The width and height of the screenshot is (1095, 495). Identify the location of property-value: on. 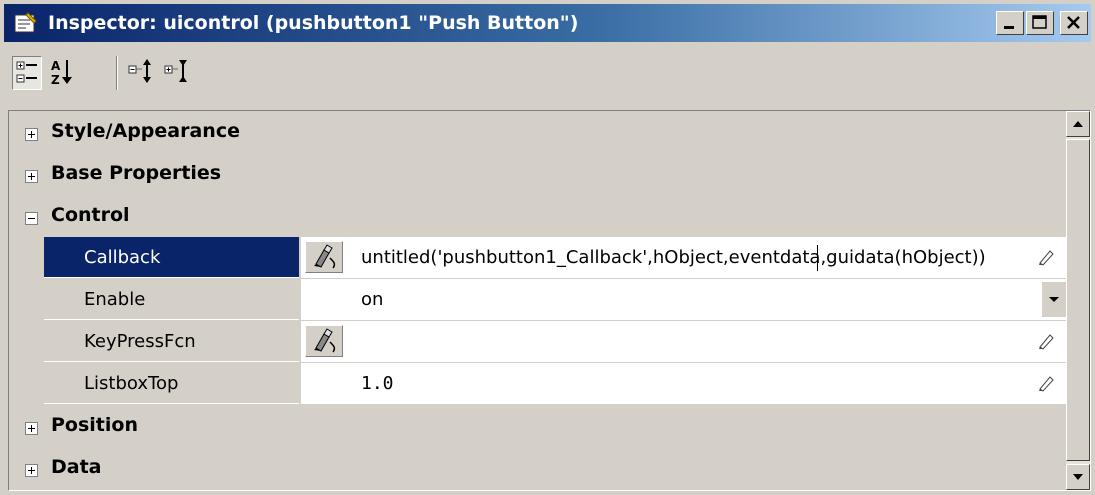
(696, 299).